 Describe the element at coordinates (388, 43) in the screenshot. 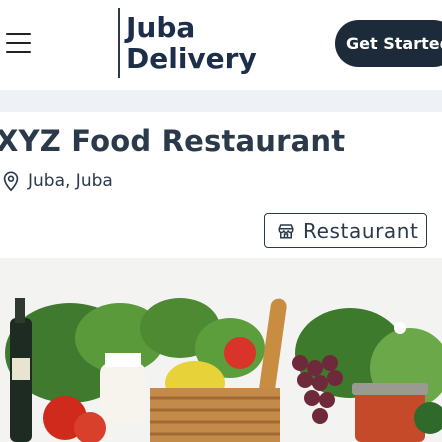

I see `get-started-button: Get Started` at that location.